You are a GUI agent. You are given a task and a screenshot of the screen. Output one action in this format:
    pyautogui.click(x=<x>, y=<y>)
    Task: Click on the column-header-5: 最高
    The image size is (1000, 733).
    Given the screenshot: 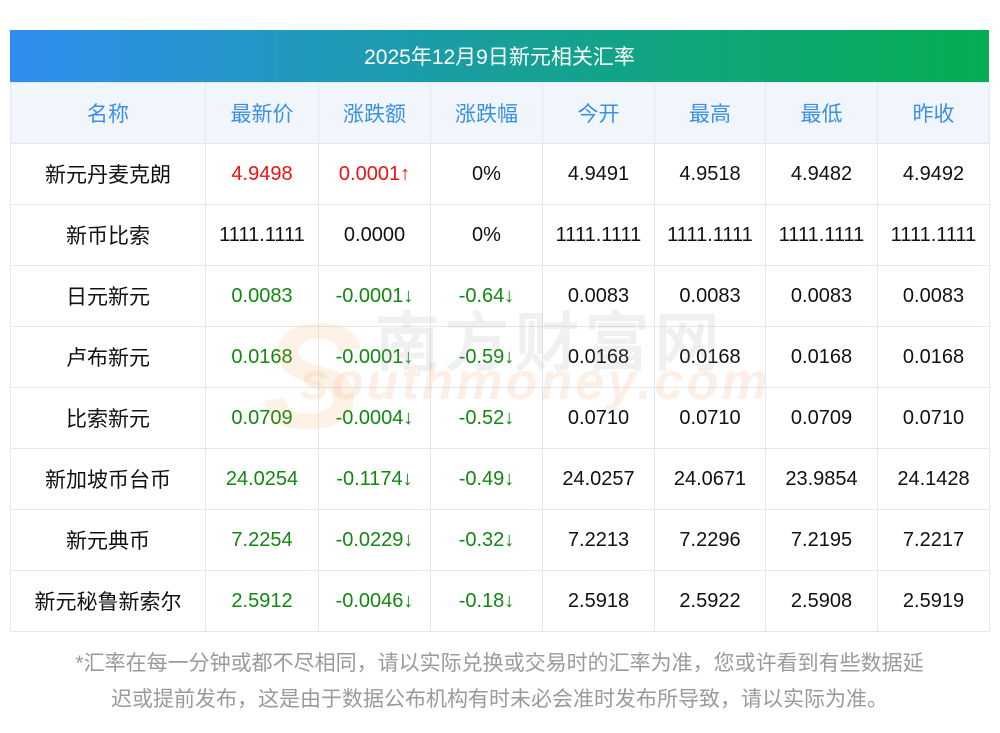 What is the action you would take?
    pyautogui.click(x=710, y=113)
    